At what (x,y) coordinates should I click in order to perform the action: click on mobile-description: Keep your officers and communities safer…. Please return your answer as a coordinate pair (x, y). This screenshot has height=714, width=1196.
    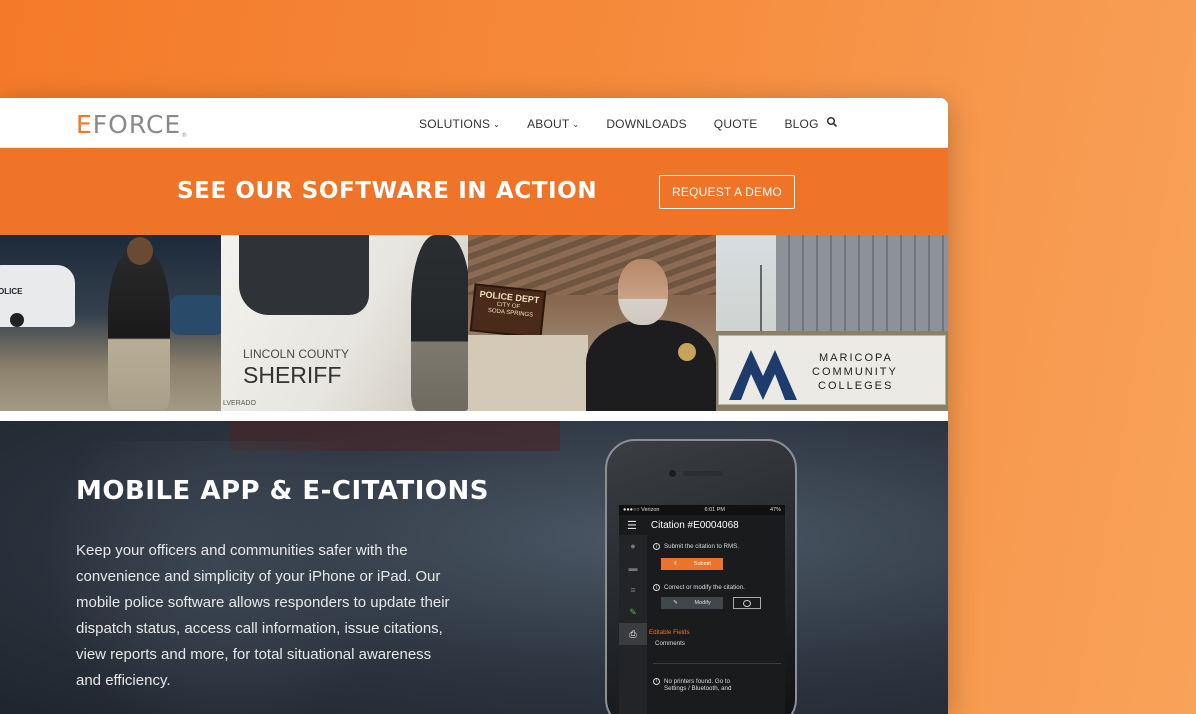
    Looking at the image, I should click on (263, 615).